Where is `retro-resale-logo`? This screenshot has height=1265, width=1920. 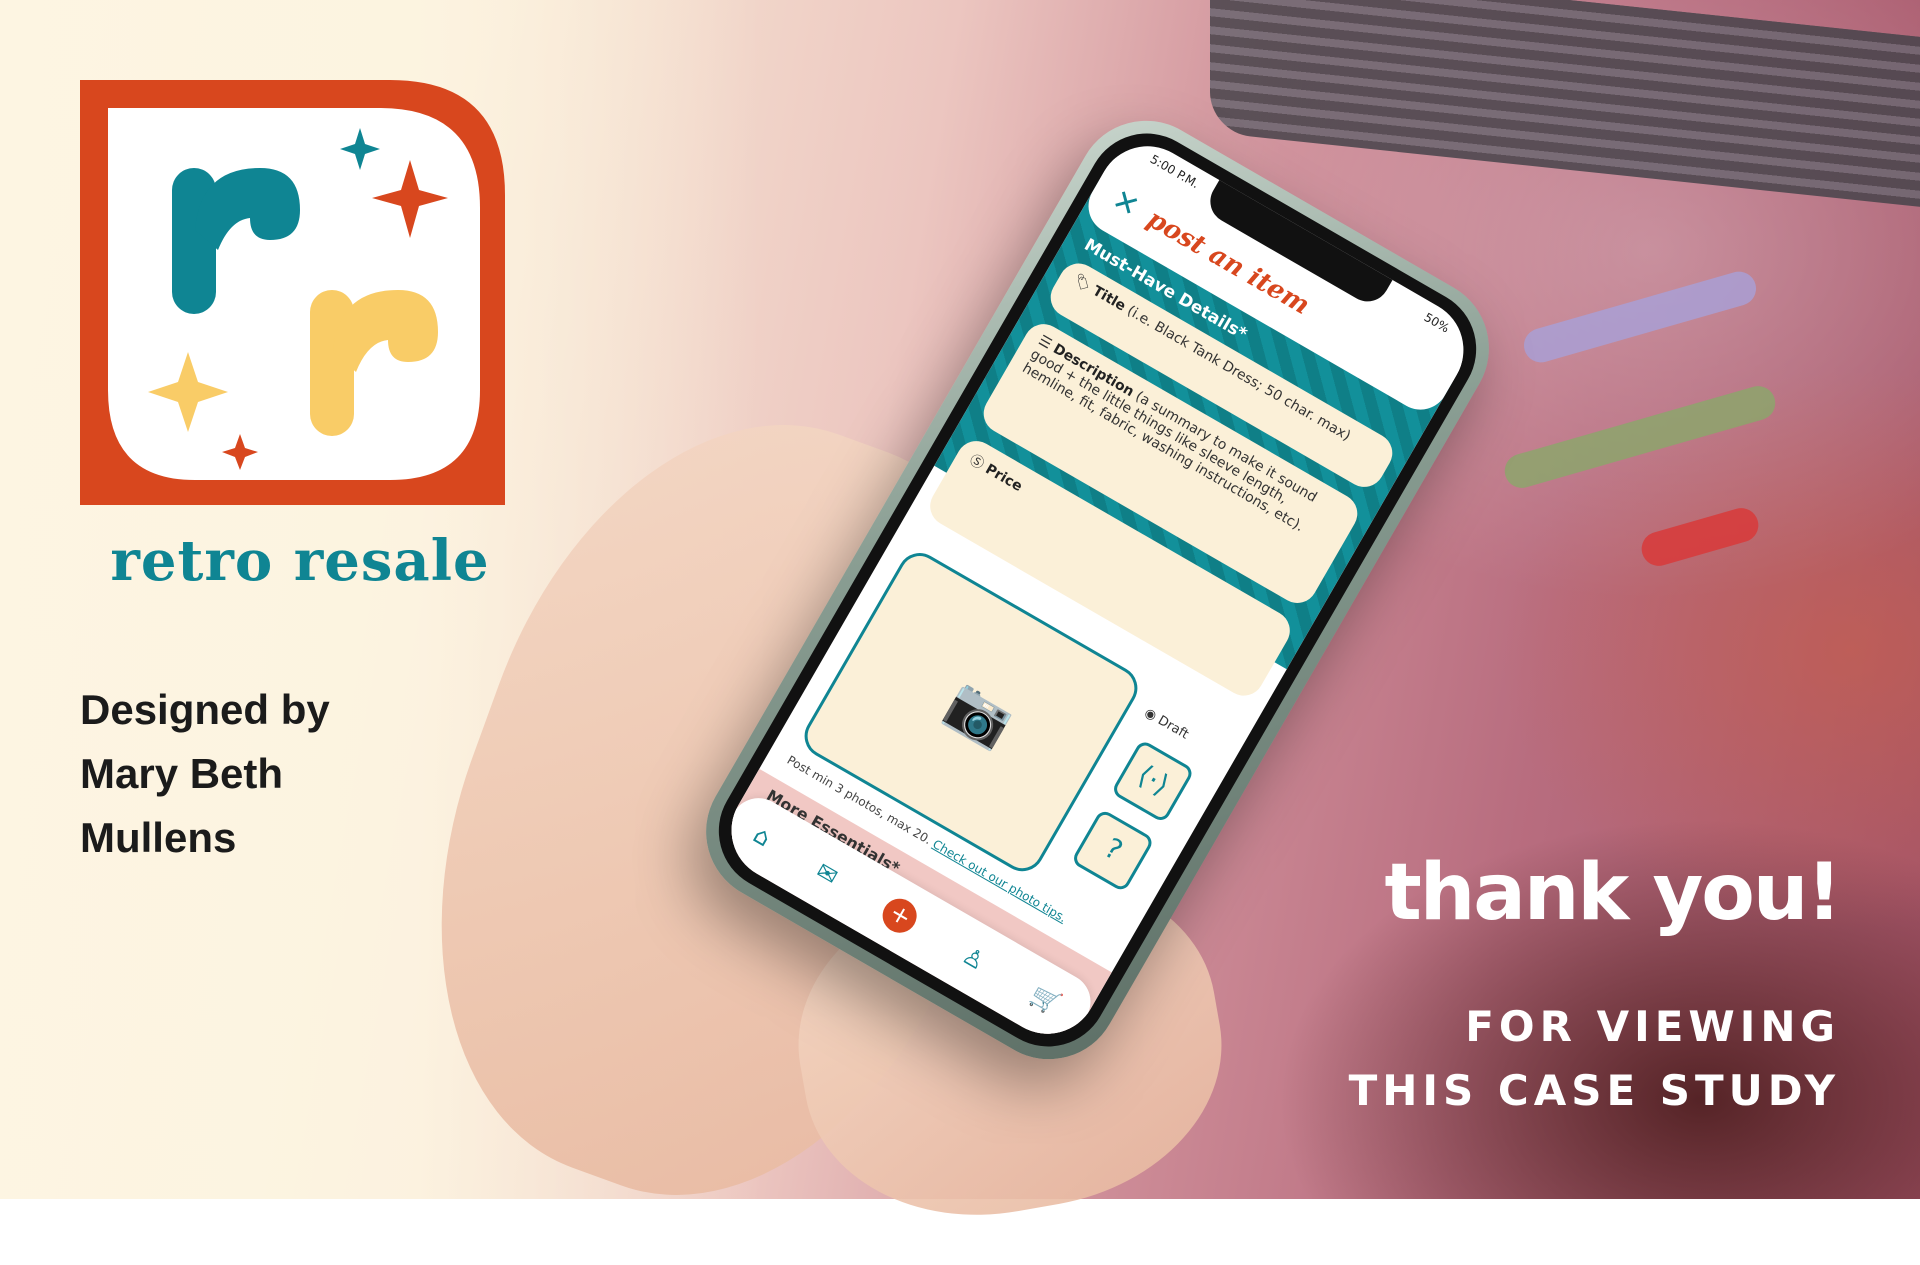 retro-resale-logo is located at coordinates (292, 292).